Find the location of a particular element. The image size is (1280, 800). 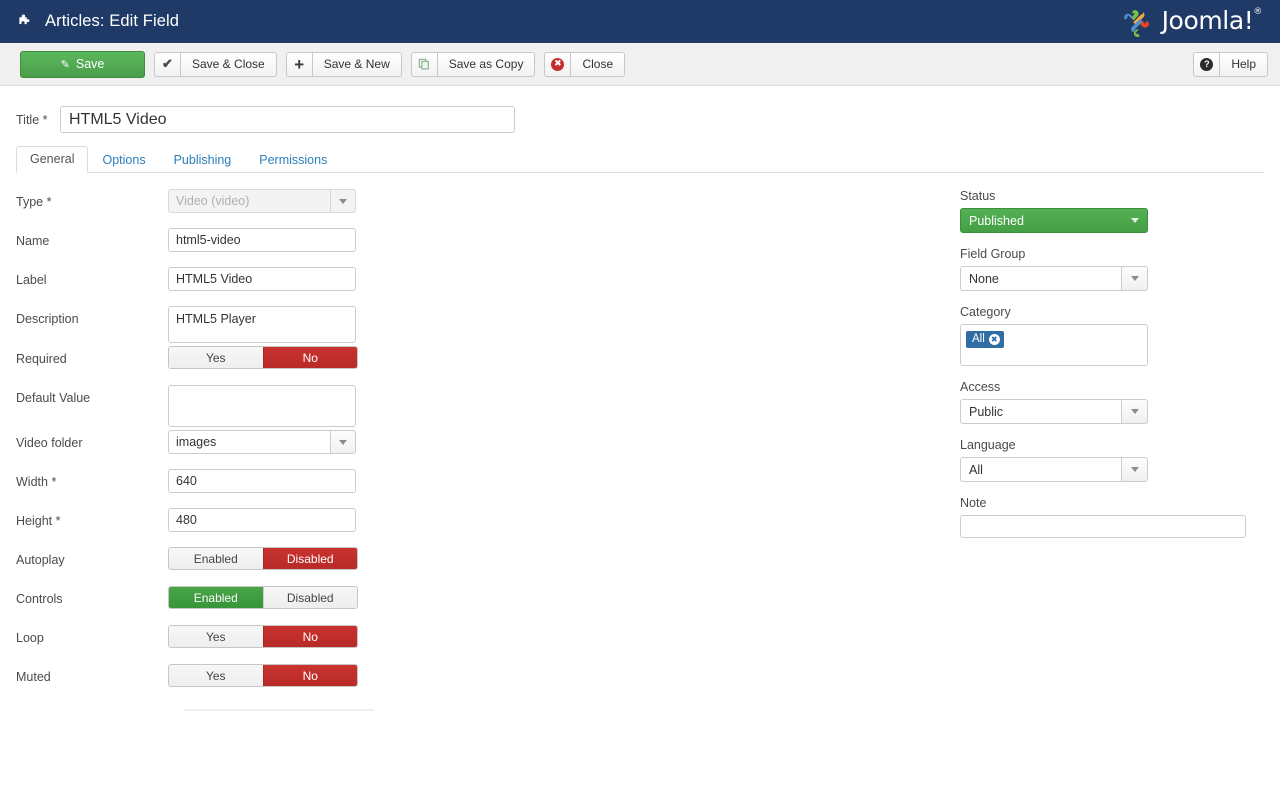

muted-toggle: Yes No is located at coordinates (263, 675).